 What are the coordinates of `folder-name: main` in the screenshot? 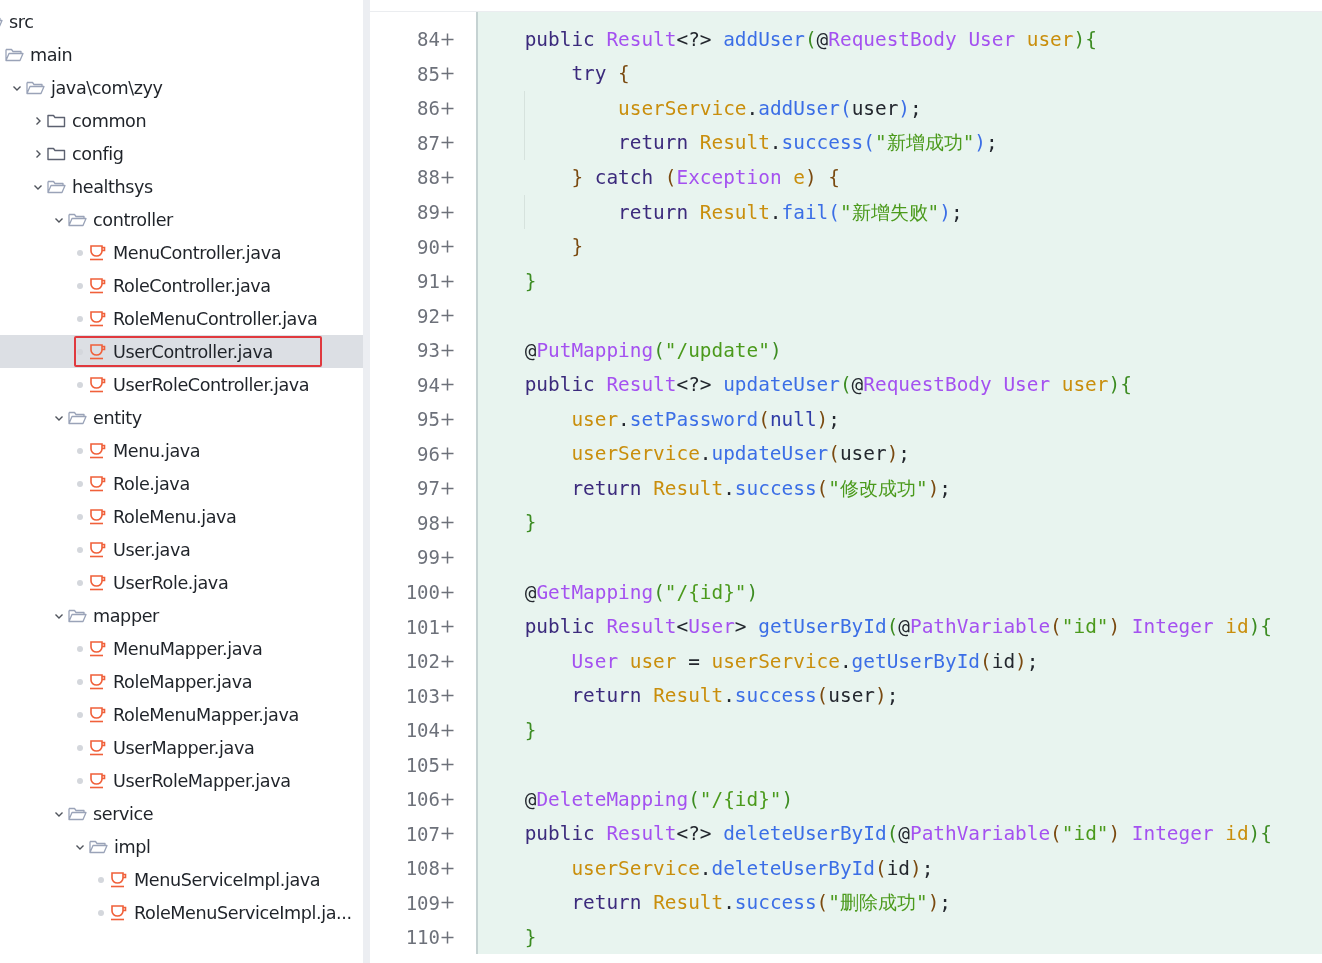 It's located at (51, 54).